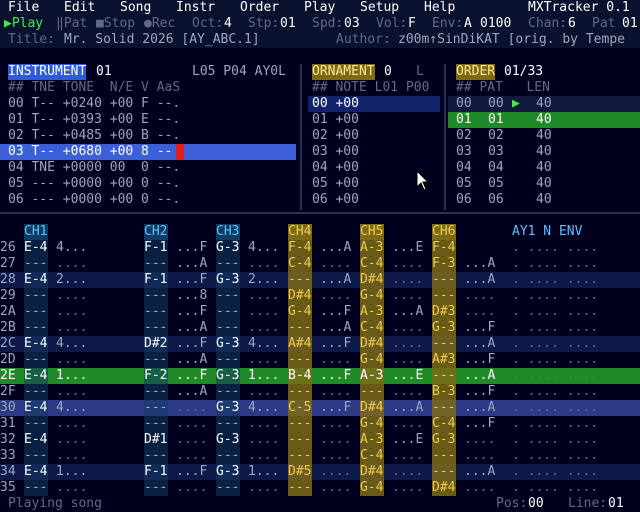 Image resolution: width=640 pixels, height=512 pixels. Describe the element at coordinates (443, 232) in the screenshot. I see `channel-header-6: CH6` at that location.